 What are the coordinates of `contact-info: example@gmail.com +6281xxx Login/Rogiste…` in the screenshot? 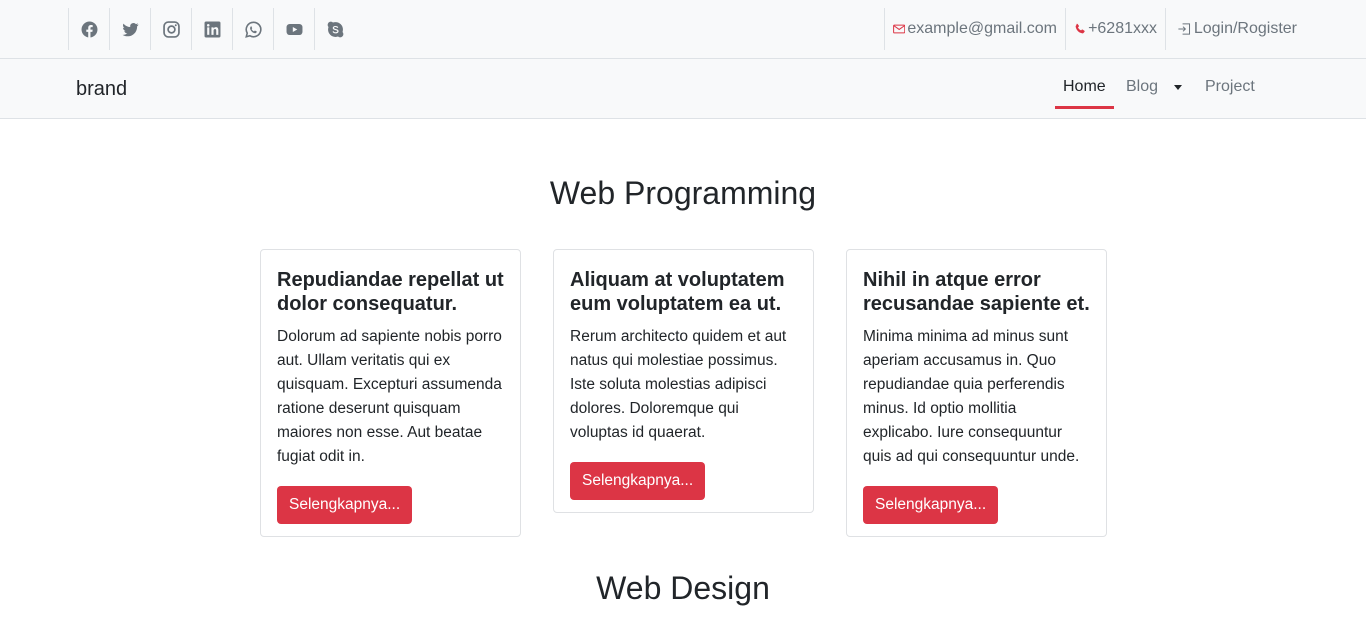 It's located at (1094, 29).